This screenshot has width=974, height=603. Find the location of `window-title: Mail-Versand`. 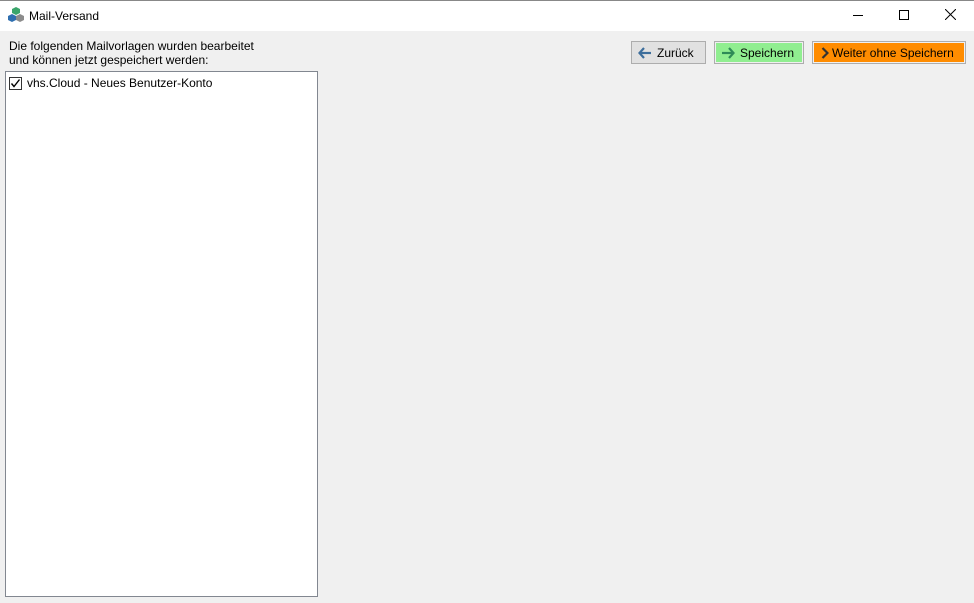

window-title: Mail-Versand is located at coordinates (64, 16).